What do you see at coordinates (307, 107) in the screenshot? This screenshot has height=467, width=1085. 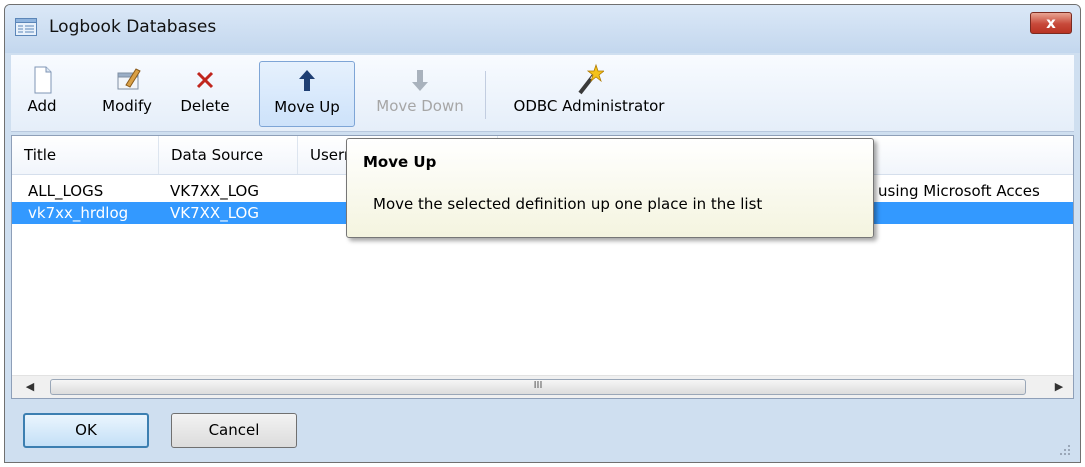 I see `move-up-label: Move Up` at bounding box center [307, 107].